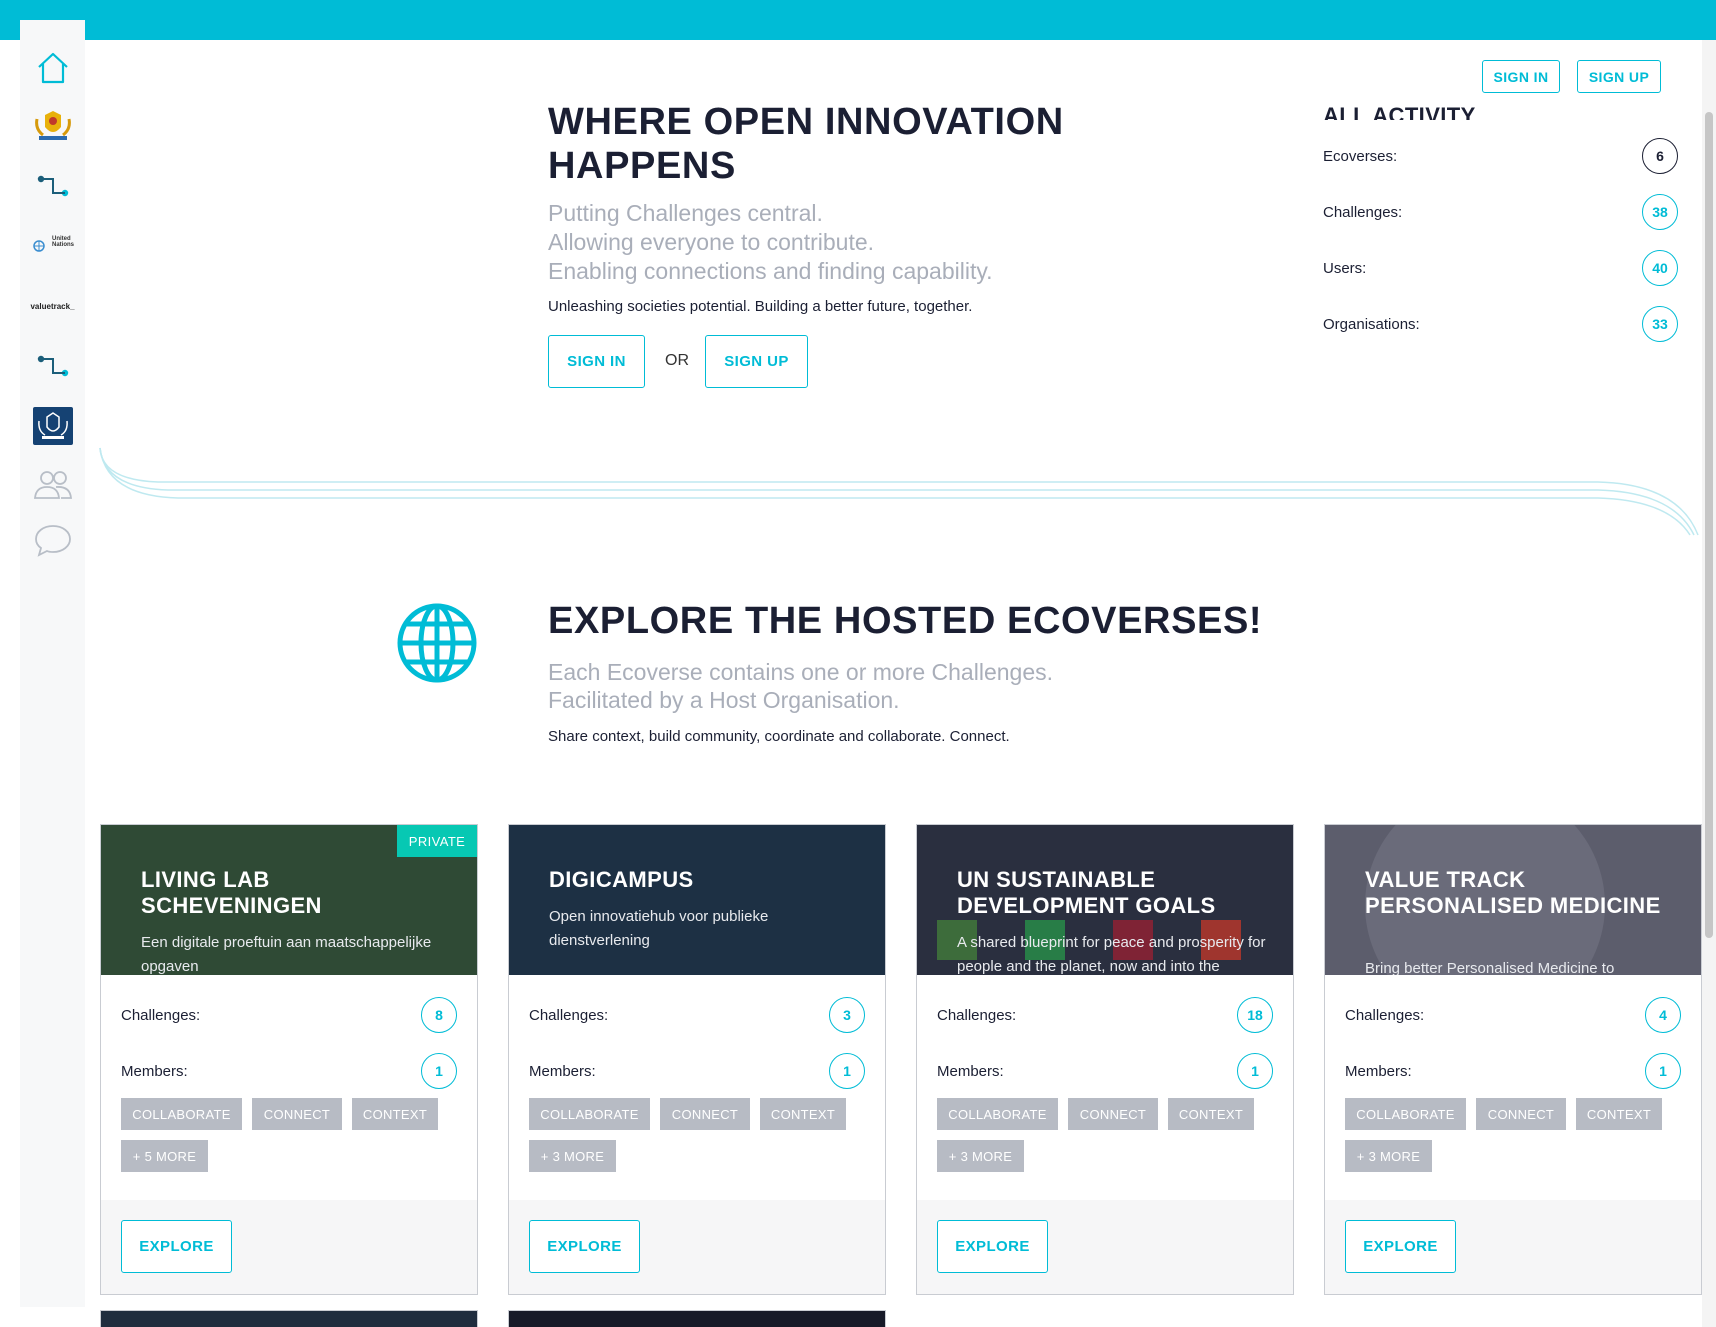 The width and height of the screenshot is (1716, 1327). What do you see at coordinates (905, 621) in the screenshot?
I see `explore-title: EXPLORE THE HOSTED ECOVERSES!` at bounding box center [905, 621].